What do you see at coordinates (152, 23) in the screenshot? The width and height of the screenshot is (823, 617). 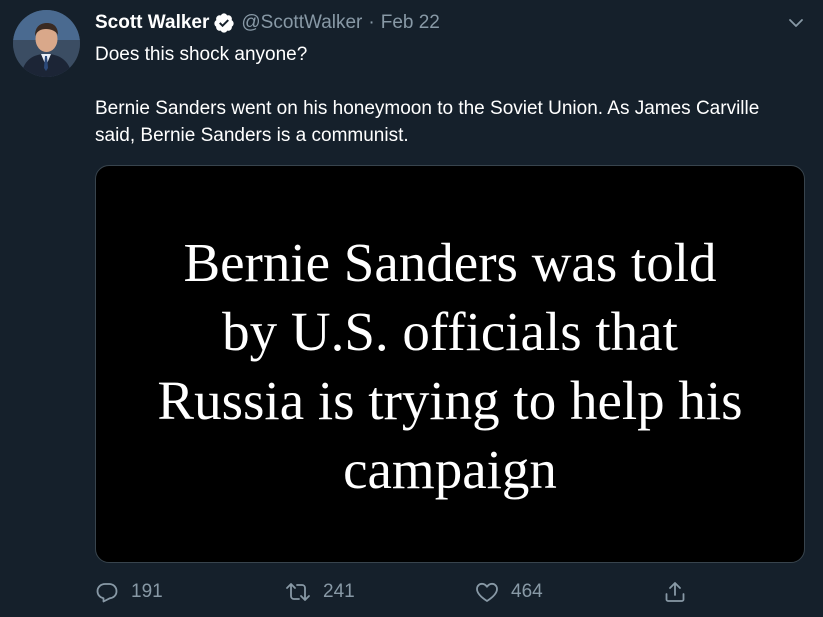 I see `display-name: Scott Walker` at bounding box center [152, 23].